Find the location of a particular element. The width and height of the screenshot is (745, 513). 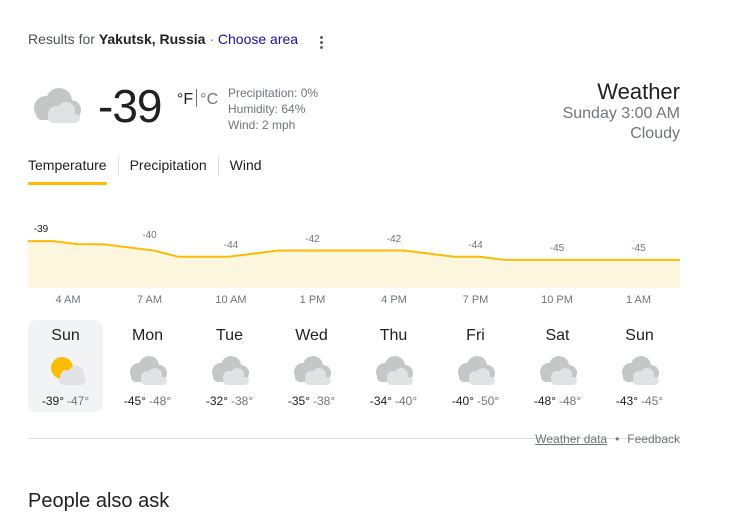

day-card: Wed -35° -38° is located at coordinates (311, 366).